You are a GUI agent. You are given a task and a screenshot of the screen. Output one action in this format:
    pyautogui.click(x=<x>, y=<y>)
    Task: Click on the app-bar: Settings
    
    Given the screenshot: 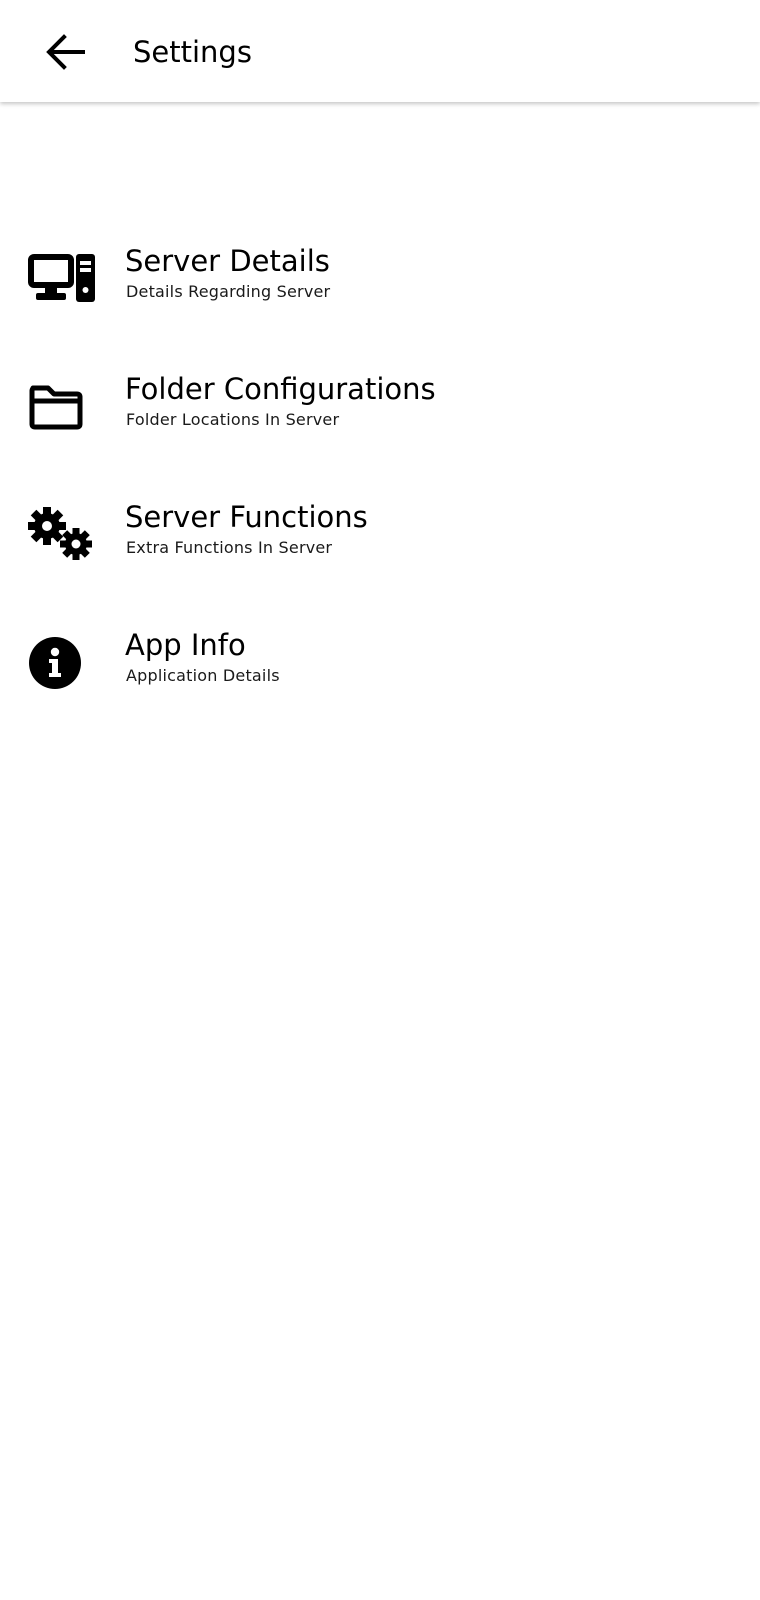 What is the action you would take?
    pyautogui.click(x=380, y=51)
    